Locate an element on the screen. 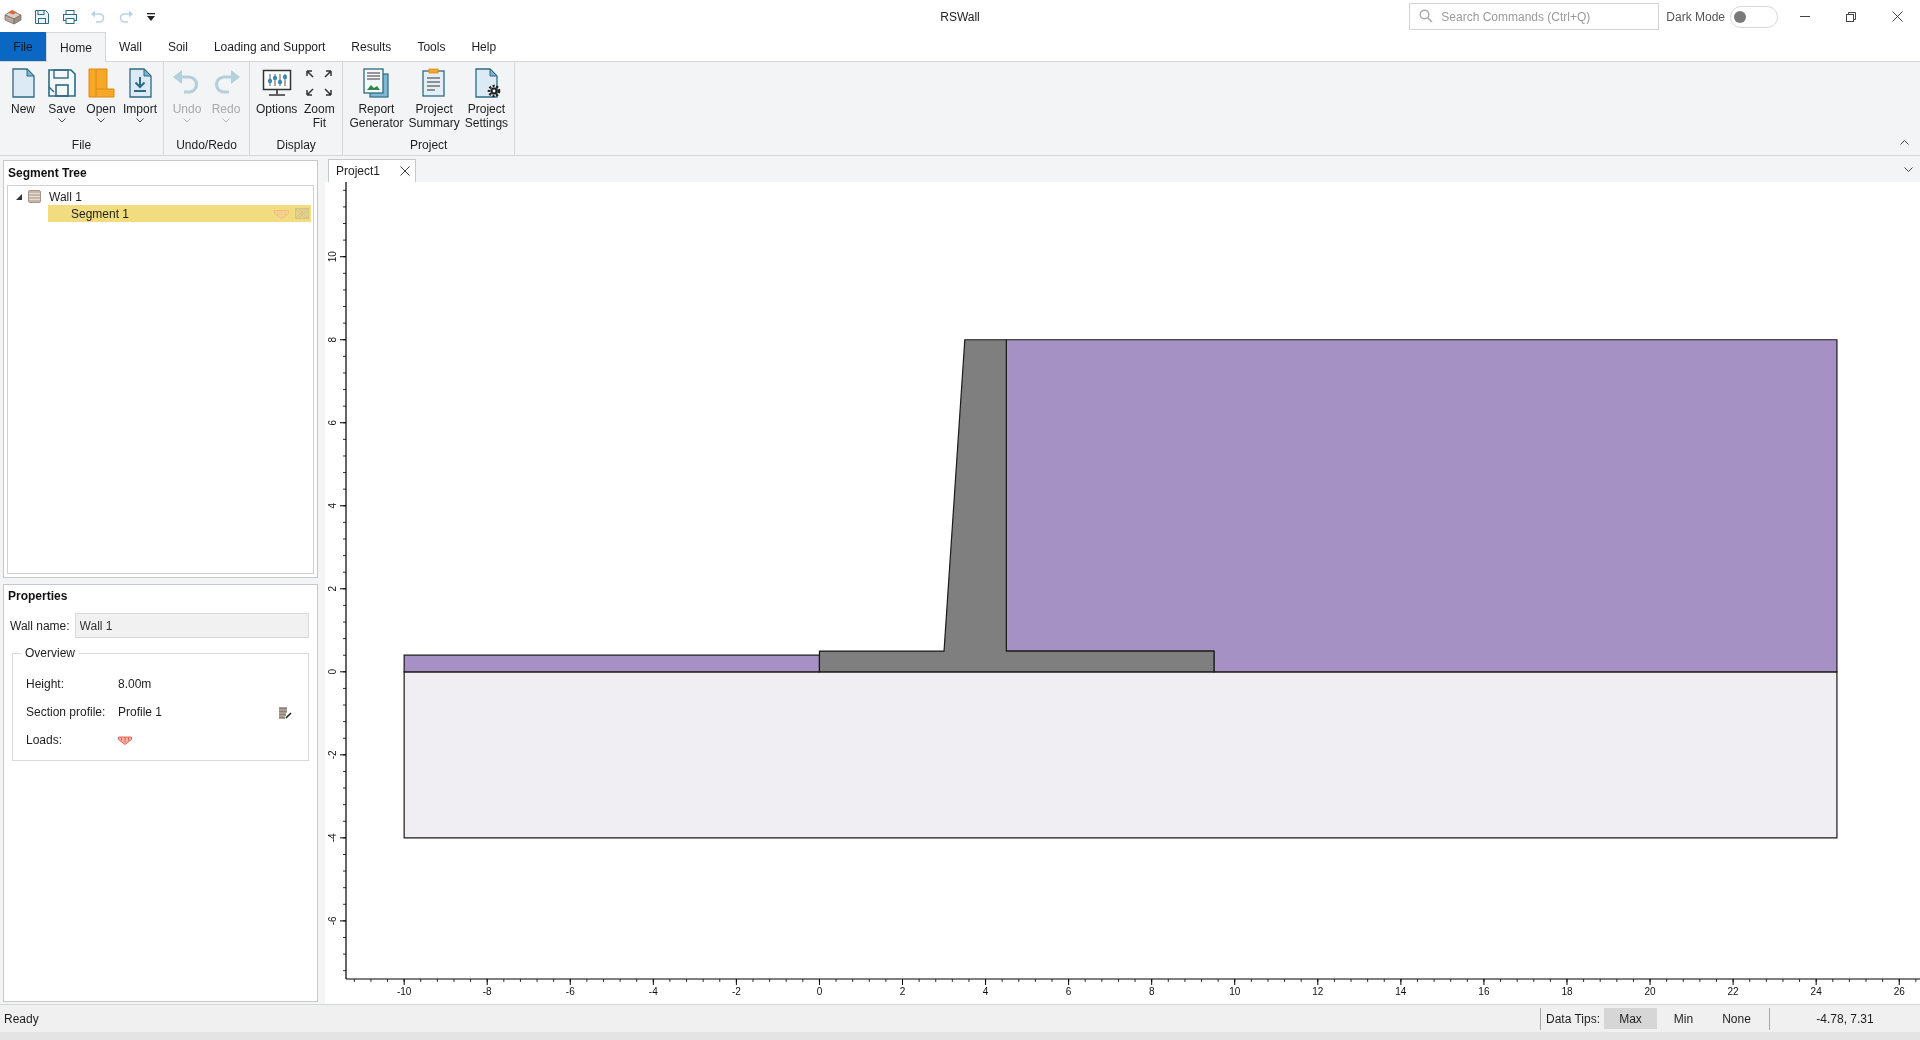 The image size is (1920, 1040). ribbon-tab: Home is located at coordinates (76, 47).